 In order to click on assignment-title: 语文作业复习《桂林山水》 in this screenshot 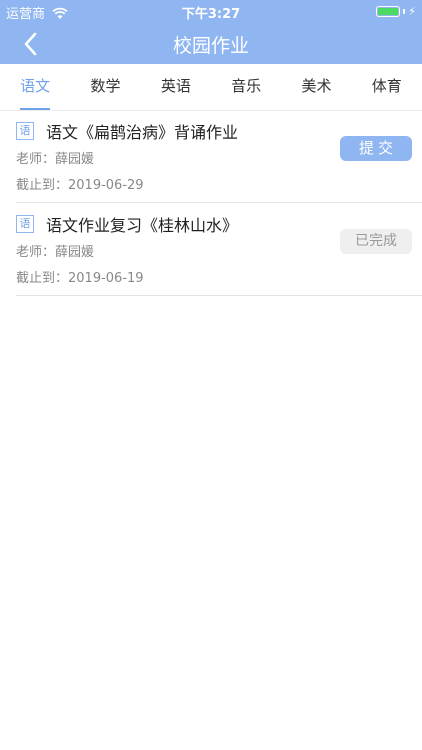, I will do `click(142, 225)`.